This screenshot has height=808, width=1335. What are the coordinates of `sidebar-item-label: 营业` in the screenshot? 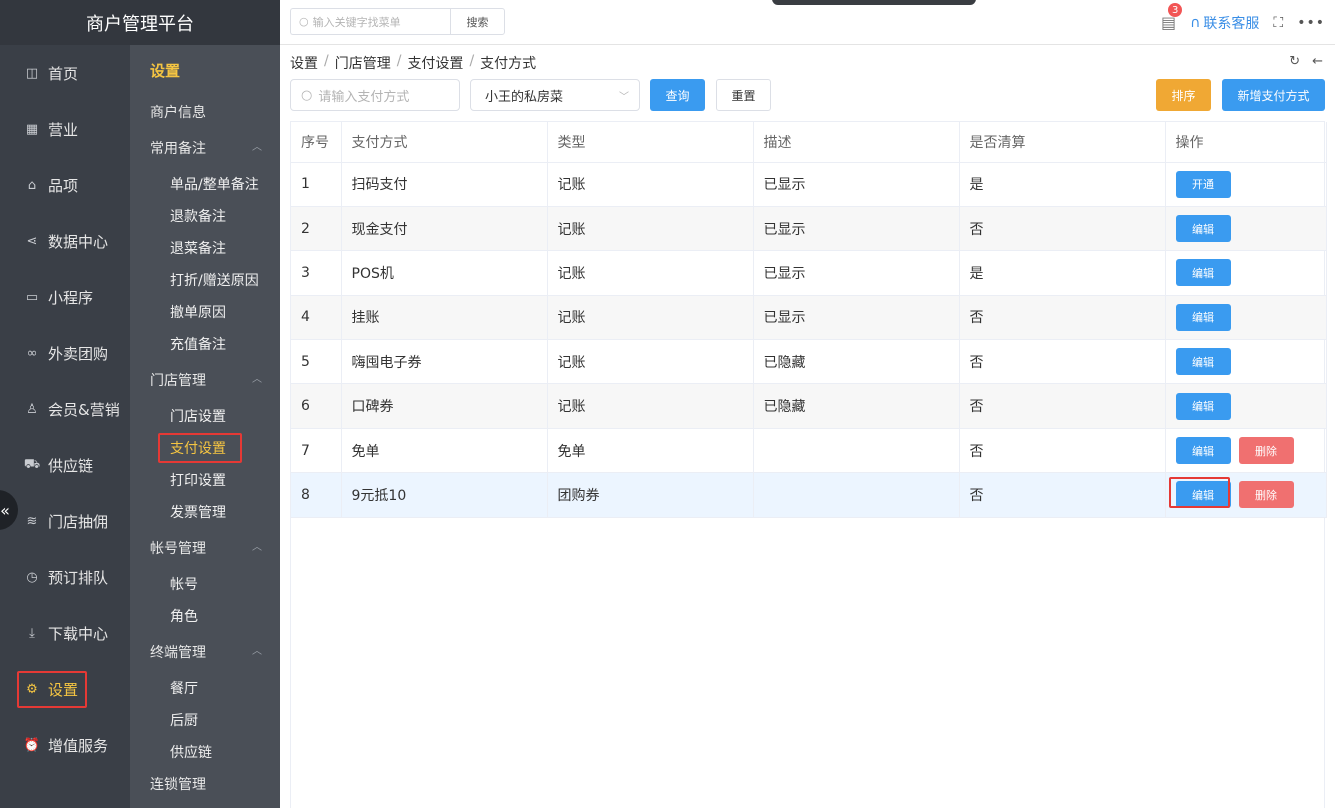 It's located at (63, 129).